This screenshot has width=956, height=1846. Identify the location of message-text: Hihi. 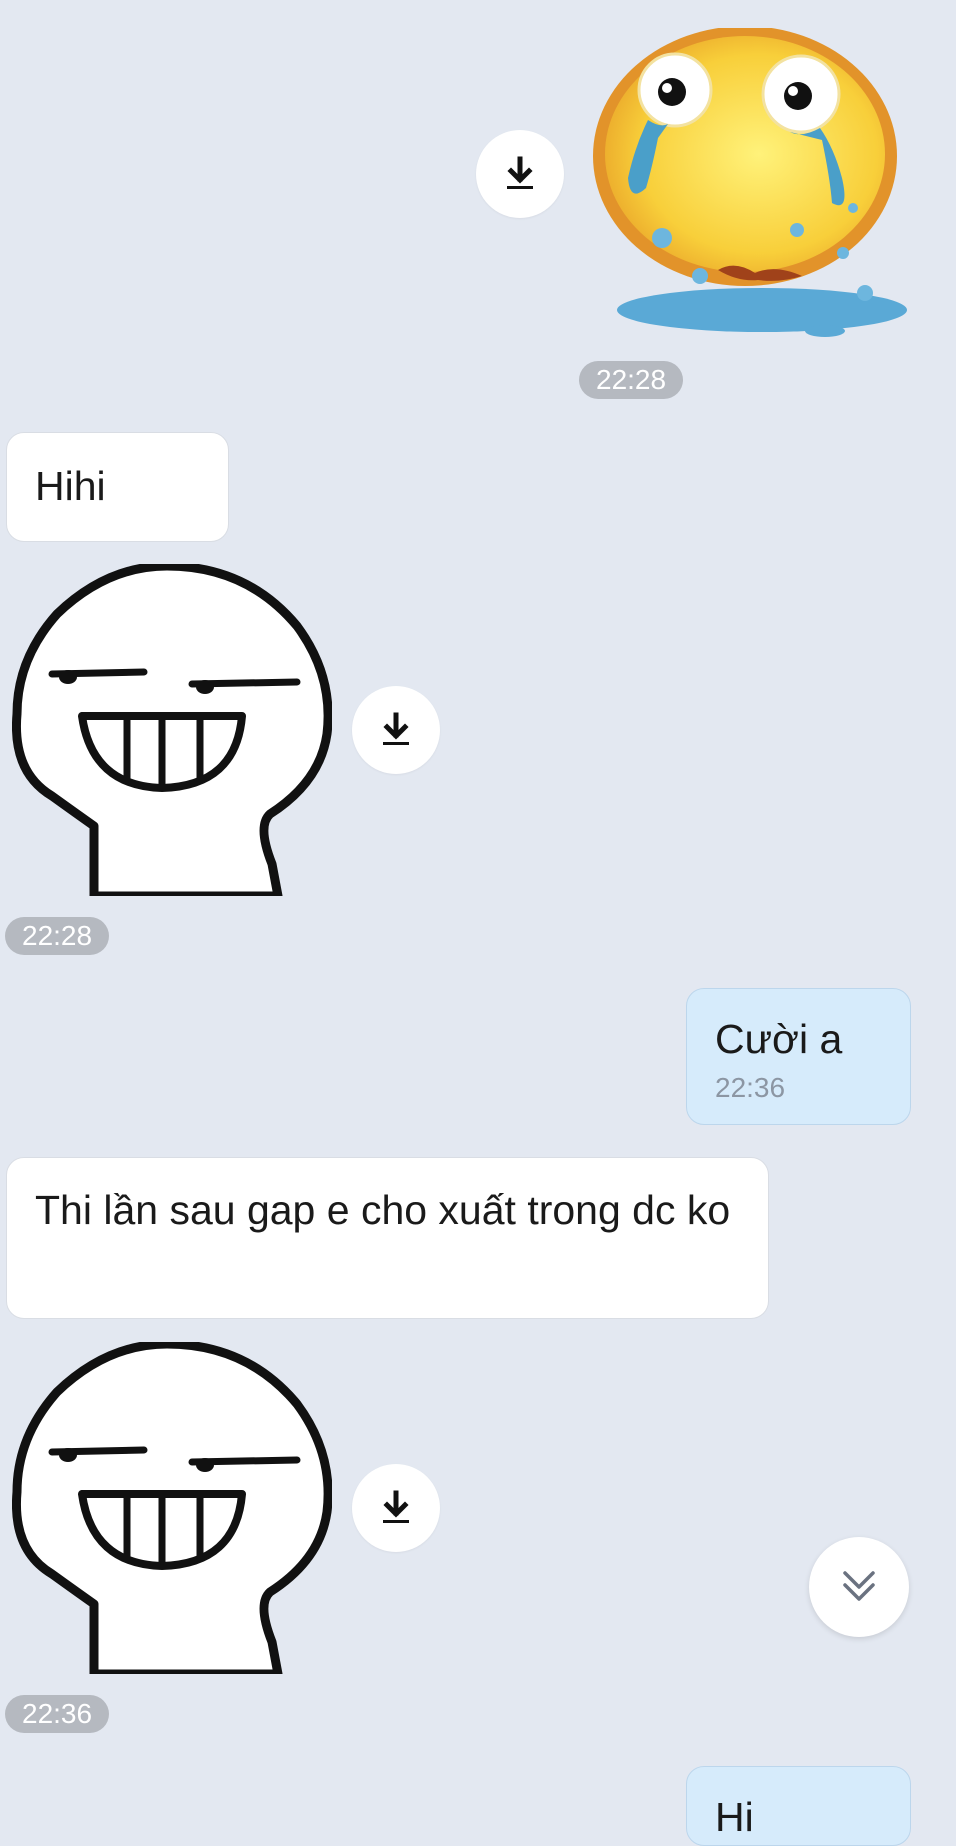
(70, 486).